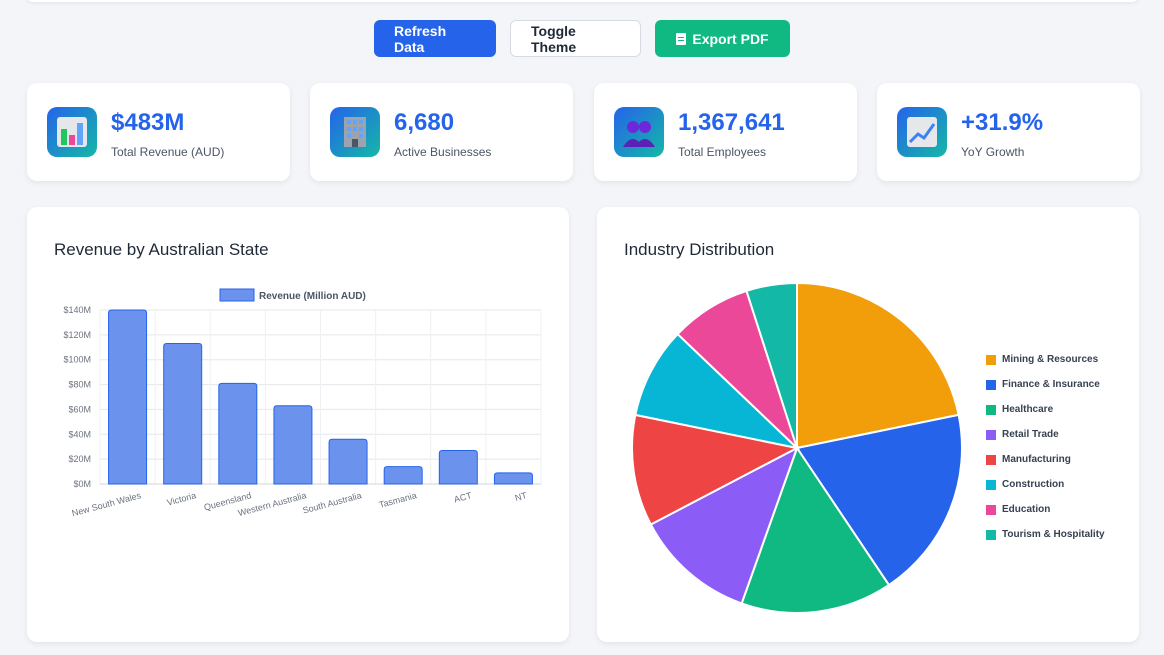 The image size is (1164, 655). I want to click on refresh-data-button: Refresh Data, so click(435, 38).